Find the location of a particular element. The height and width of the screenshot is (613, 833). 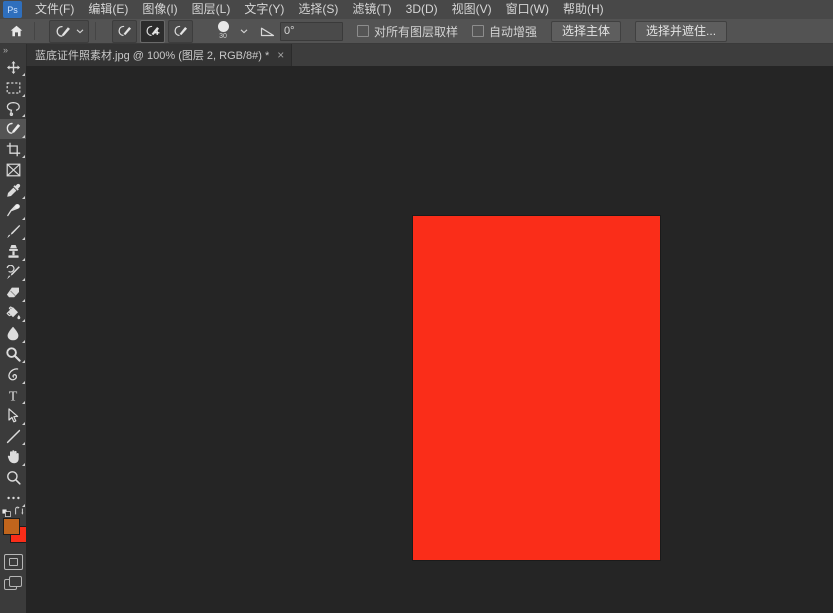

screen-mode-rect-front is located at coordinates (15, 581).